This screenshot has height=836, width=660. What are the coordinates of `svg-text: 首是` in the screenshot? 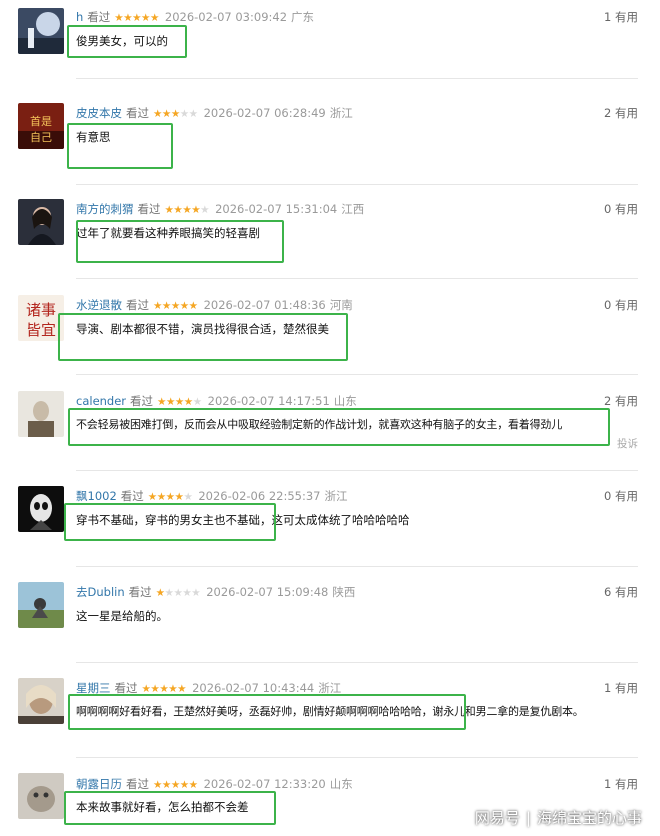 It's located at (41, 121).